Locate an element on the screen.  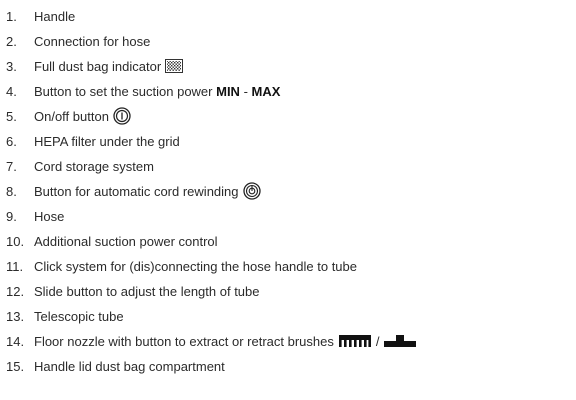
max-label: MAX is located at coordinates (266, 91).